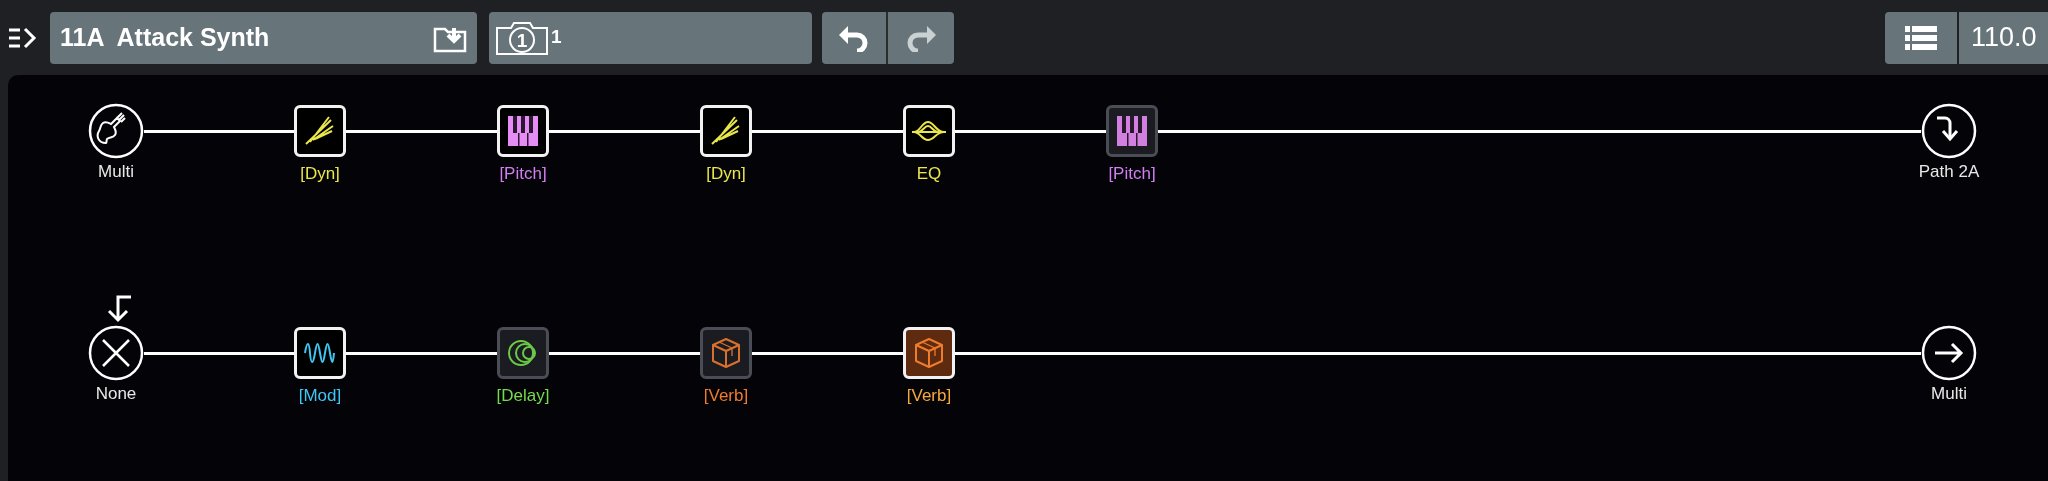 Image resolution: width=2048 pixels, height=481 pixels. Describe the element at coordinates (929, 174) in the screenshot. I see `block-label: EQ` at that location.